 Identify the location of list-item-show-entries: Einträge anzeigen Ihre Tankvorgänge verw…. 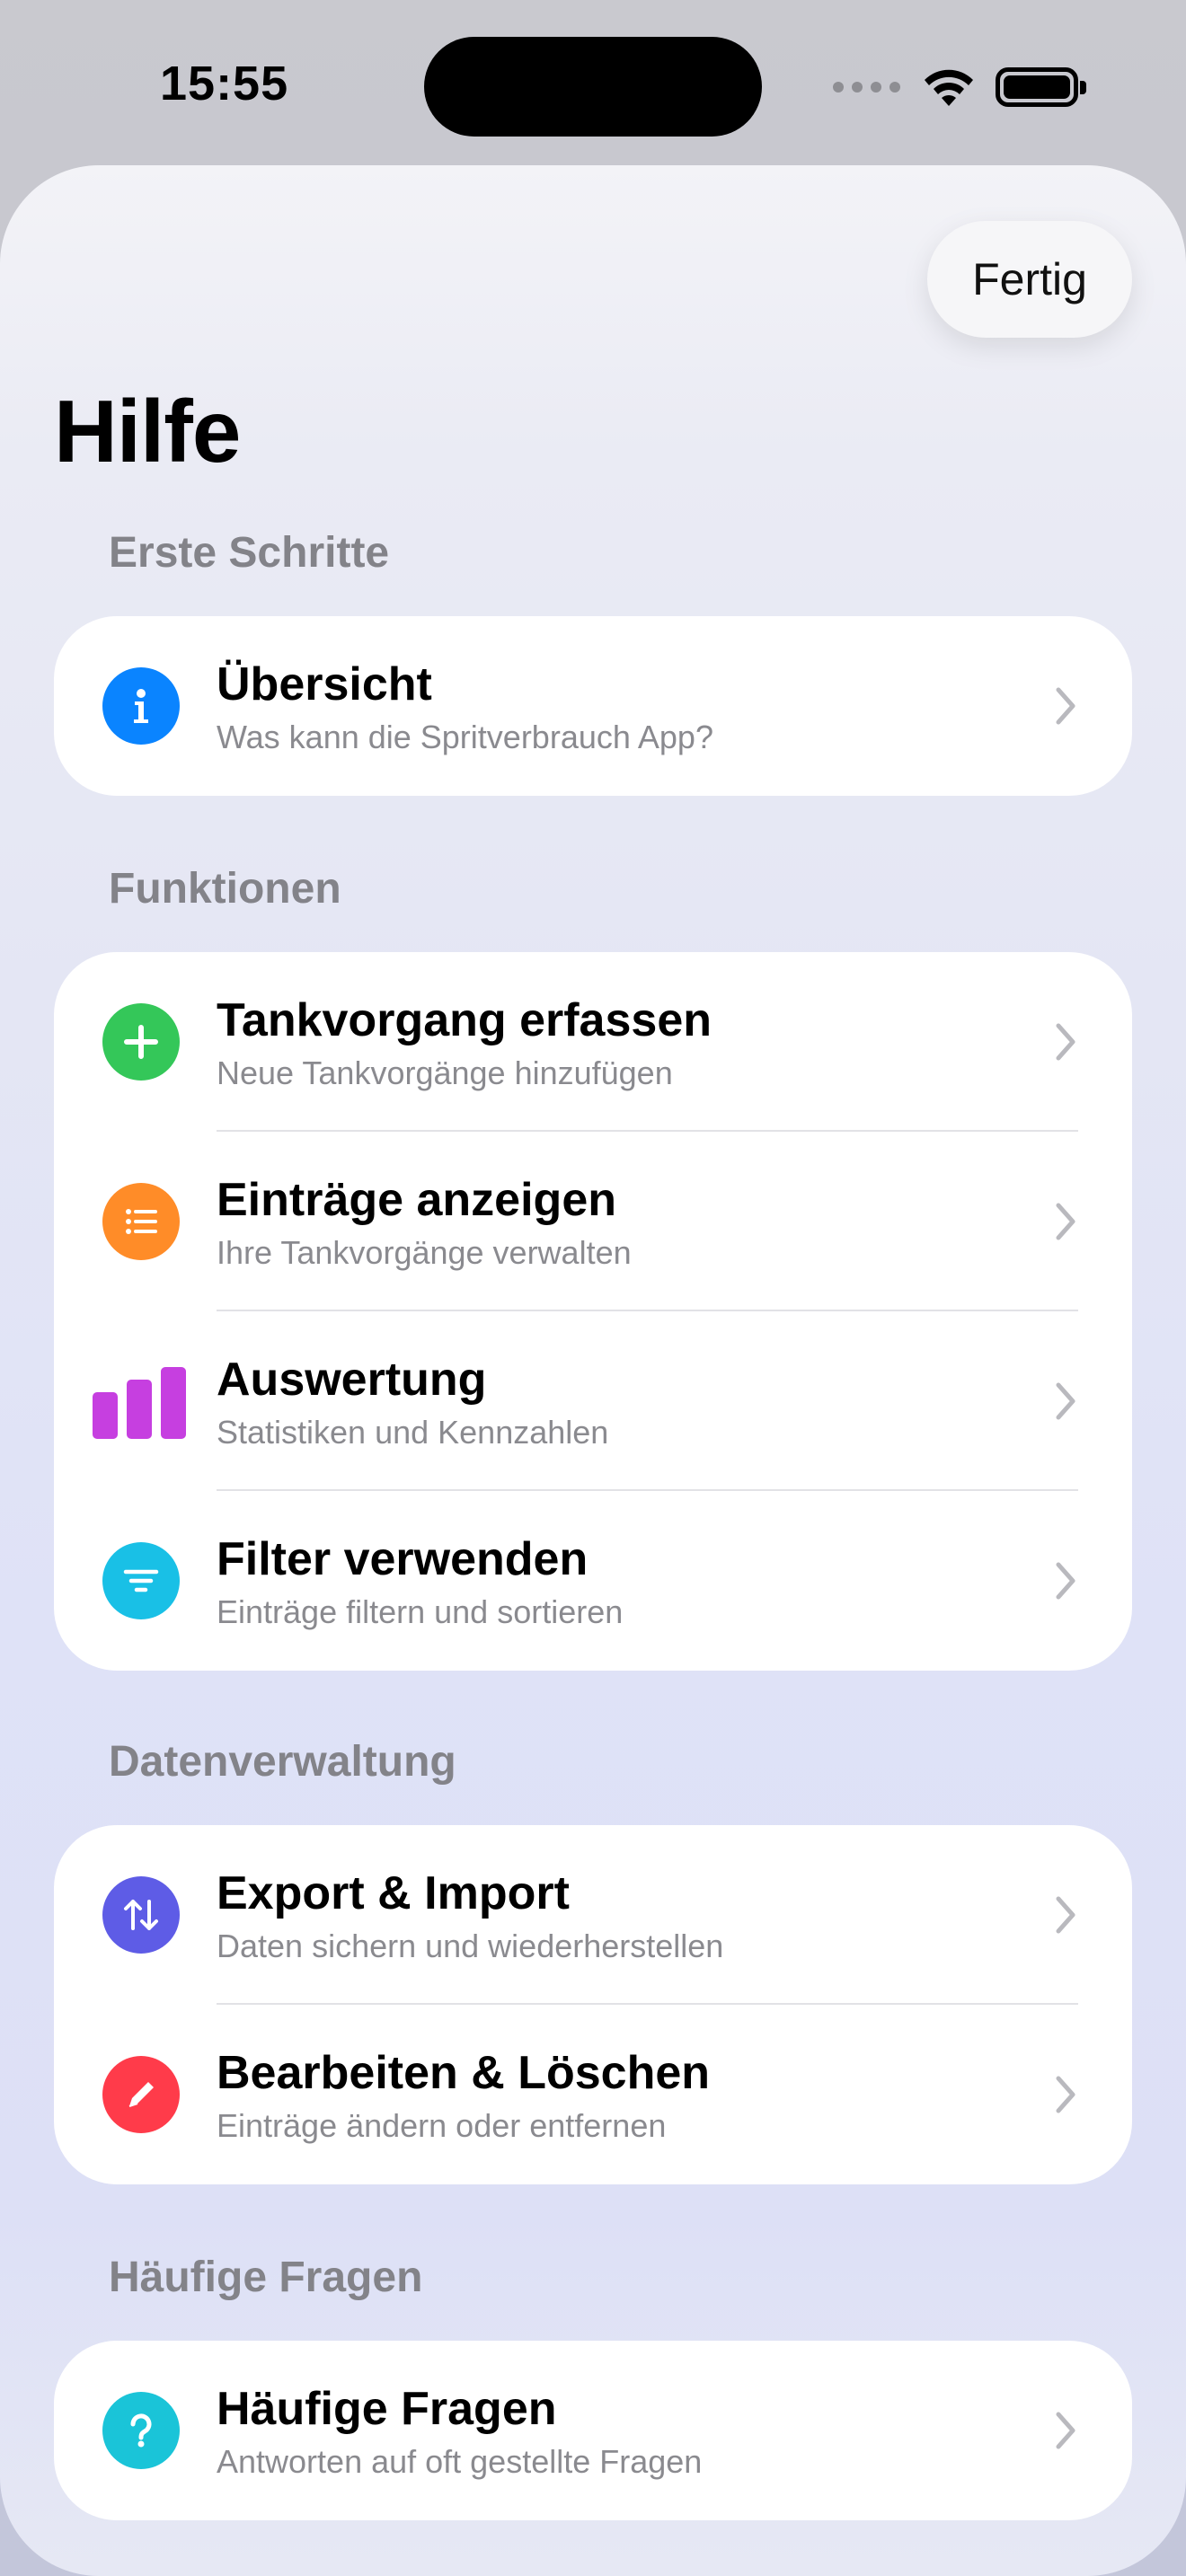
(593, 1221).